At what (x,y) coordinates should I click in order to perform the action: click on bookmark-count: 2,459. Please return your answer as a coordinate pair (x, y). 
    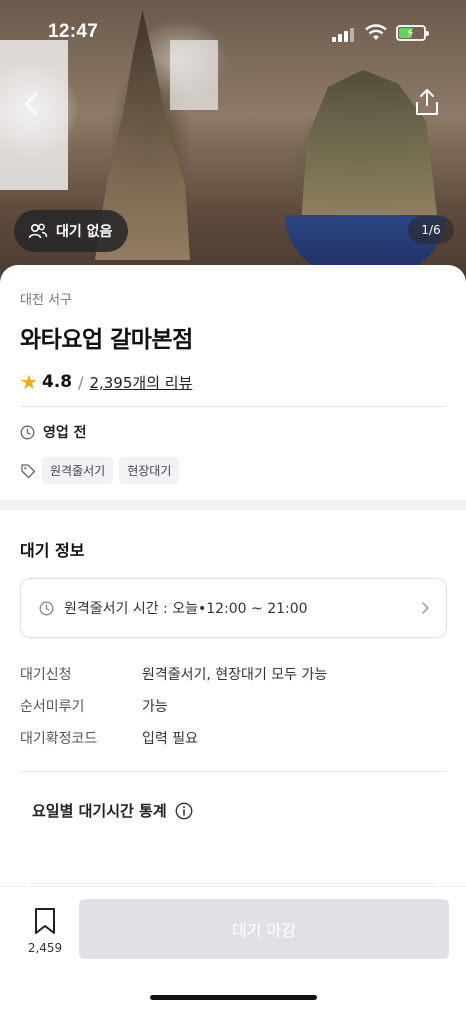
    Looking at the image, I should click on (45, 948).